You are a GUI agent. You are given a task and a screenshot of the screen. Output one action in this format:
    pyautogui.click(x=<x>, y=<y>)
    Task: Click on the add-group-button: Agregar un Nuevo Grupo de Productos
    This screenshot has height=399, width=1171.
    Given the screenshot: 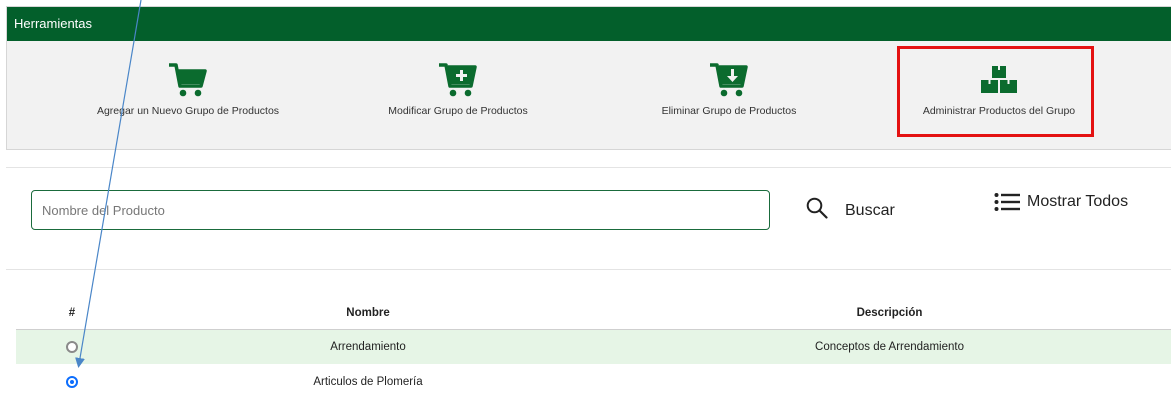 What is the action you would take?
    pyautogui.click(x=188, y=88)
    